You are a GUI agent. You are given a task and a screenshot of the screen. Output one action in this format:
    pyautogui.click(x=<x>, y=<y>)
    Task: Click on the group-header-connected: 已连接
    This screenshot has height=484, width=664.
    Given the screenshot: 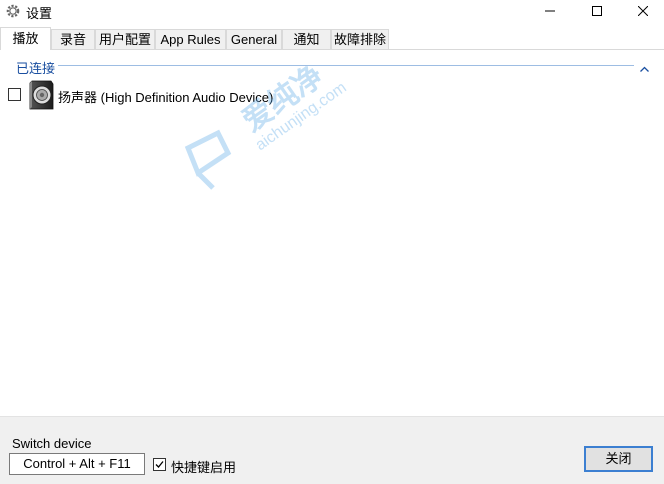 What is the action you would take?
    pyautogui.click(x=36, y=68)
    